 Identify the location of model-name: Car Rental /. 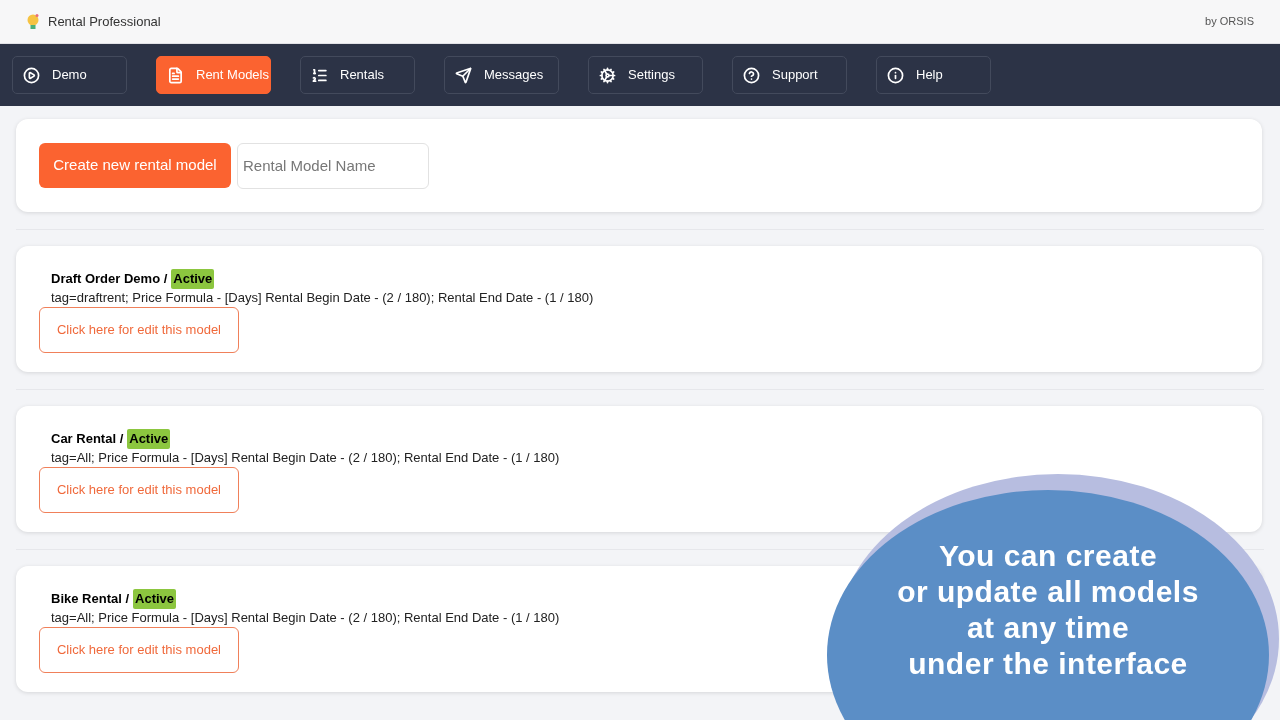
(87, 439).